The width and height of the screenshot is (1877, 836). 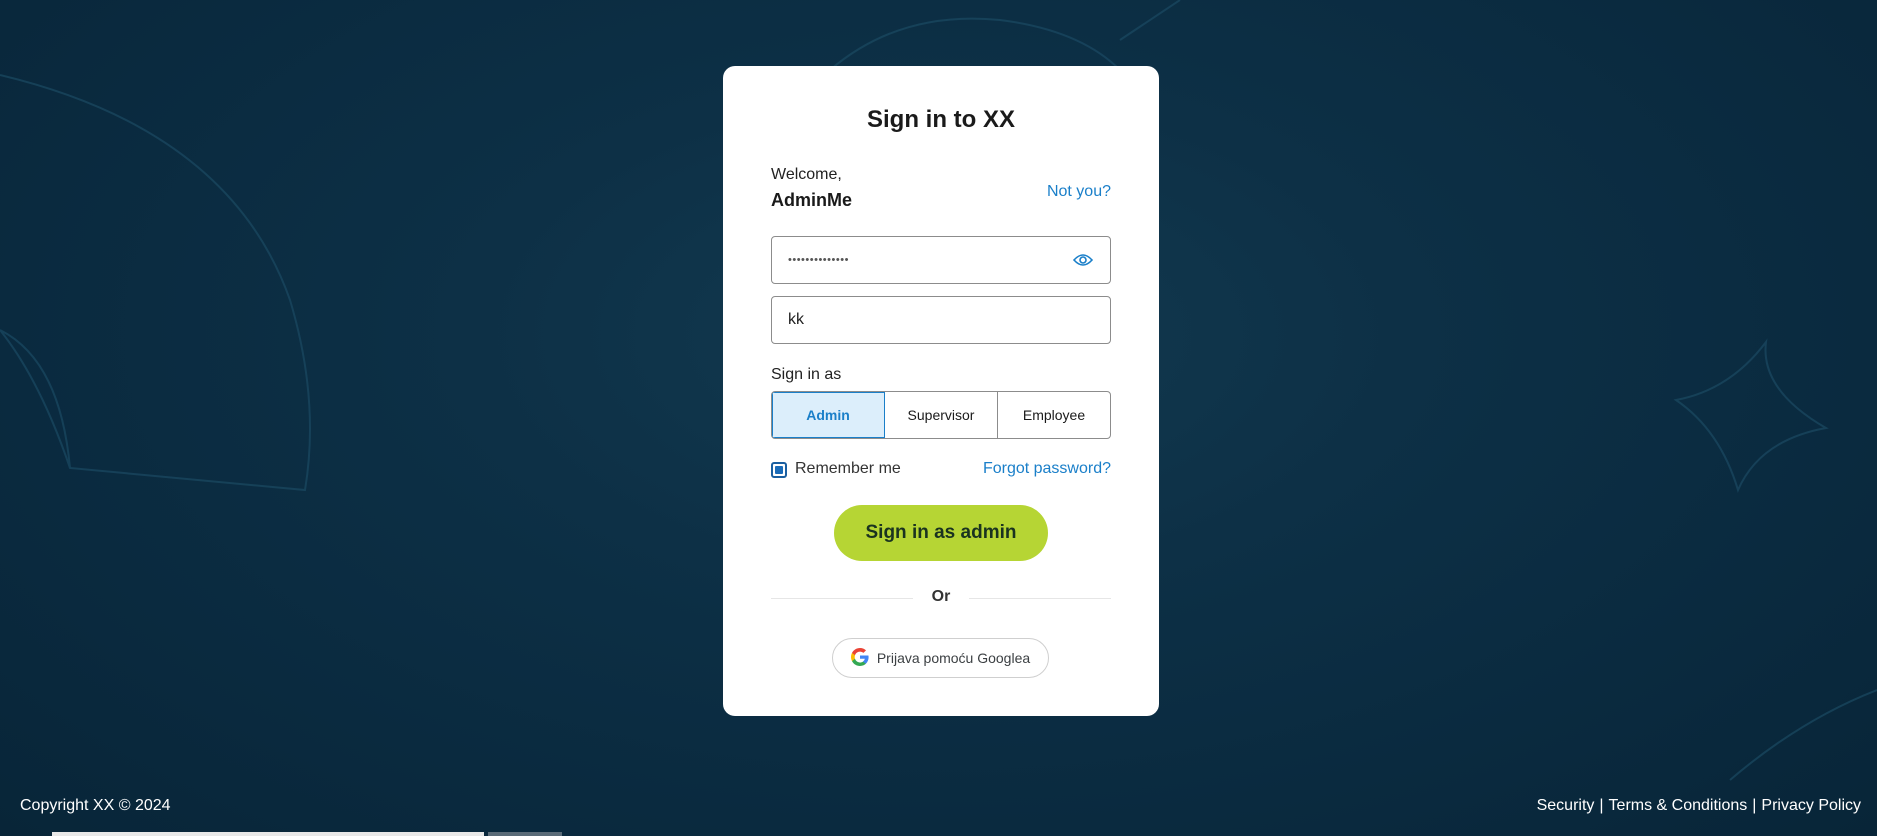 I want to click on divider-line-right, so click(x=1040, y=598).